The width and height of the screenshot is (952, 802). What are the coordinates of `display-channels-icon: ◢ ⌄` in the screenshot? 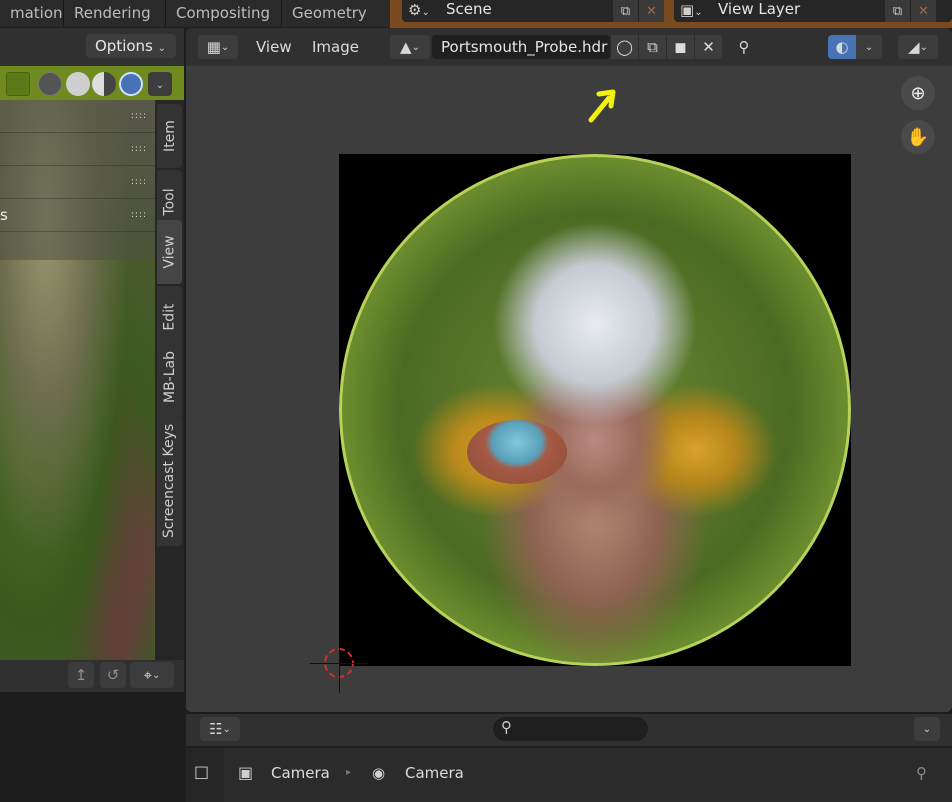 It's located at (918, 47).